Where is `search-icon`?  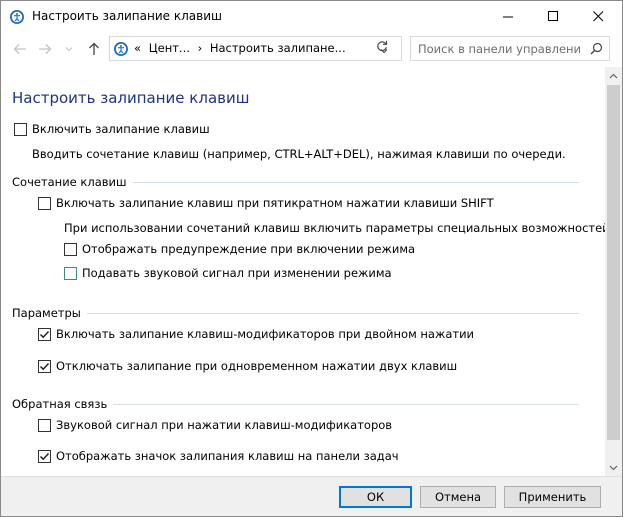
search-icon is located at coordinates (596, 50).